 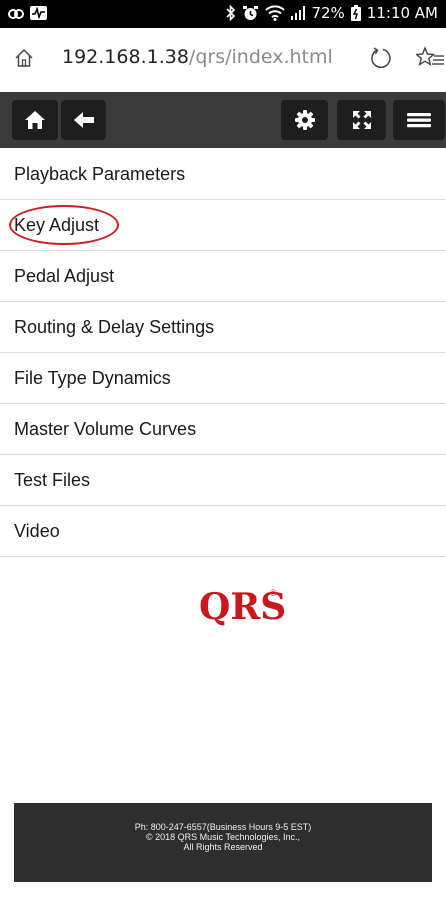 I want to click on url-host: 192.168.1.38, so click(x=125, y=57).